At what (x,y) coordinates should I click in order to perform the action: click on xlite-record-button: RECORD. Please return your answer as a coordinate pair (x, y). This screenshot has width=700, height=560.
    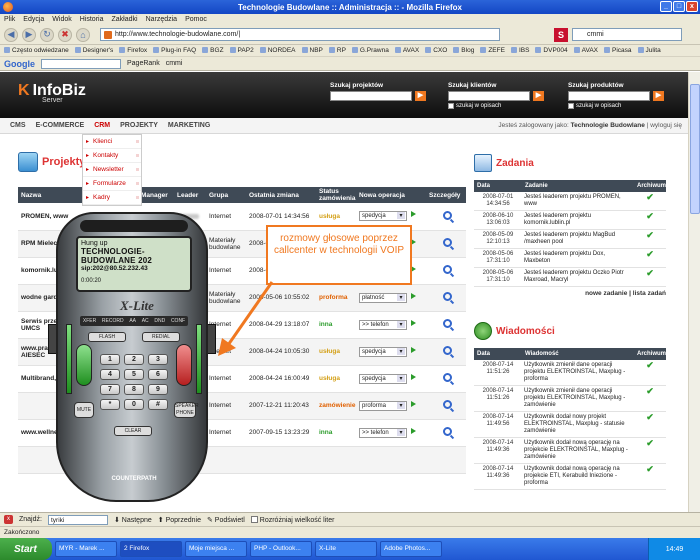
    Looking at the image, I should click on (113, 321).